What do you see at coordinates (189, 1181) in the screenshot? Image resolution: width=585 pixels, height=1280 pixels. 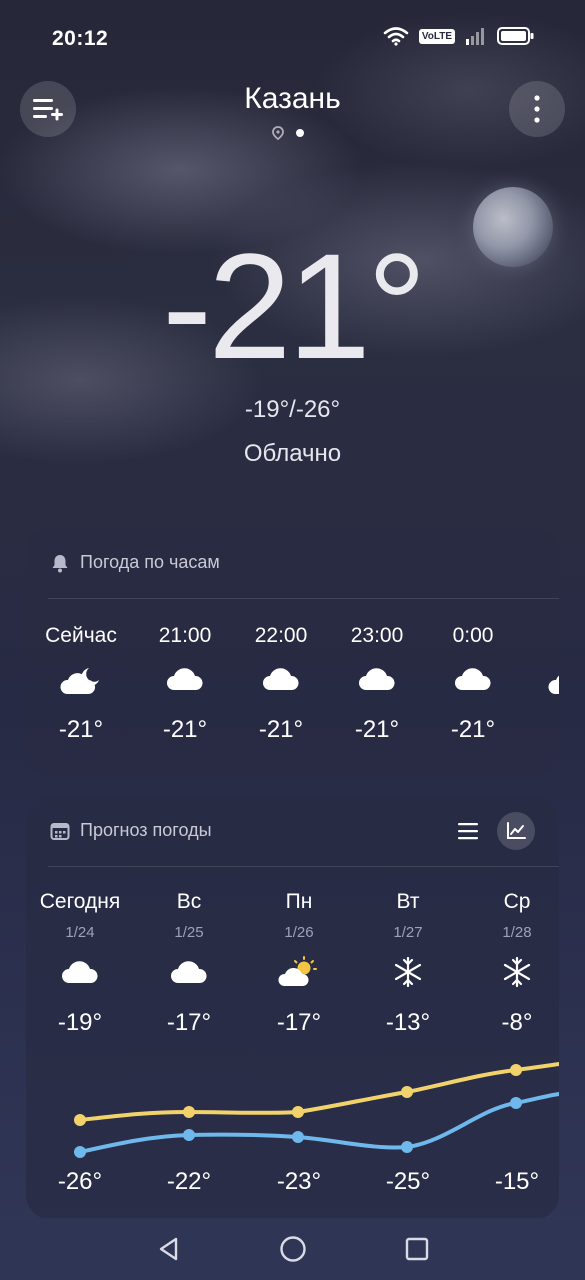 I see `day-low-temp: -22°` at bounding box center [189, 1181].